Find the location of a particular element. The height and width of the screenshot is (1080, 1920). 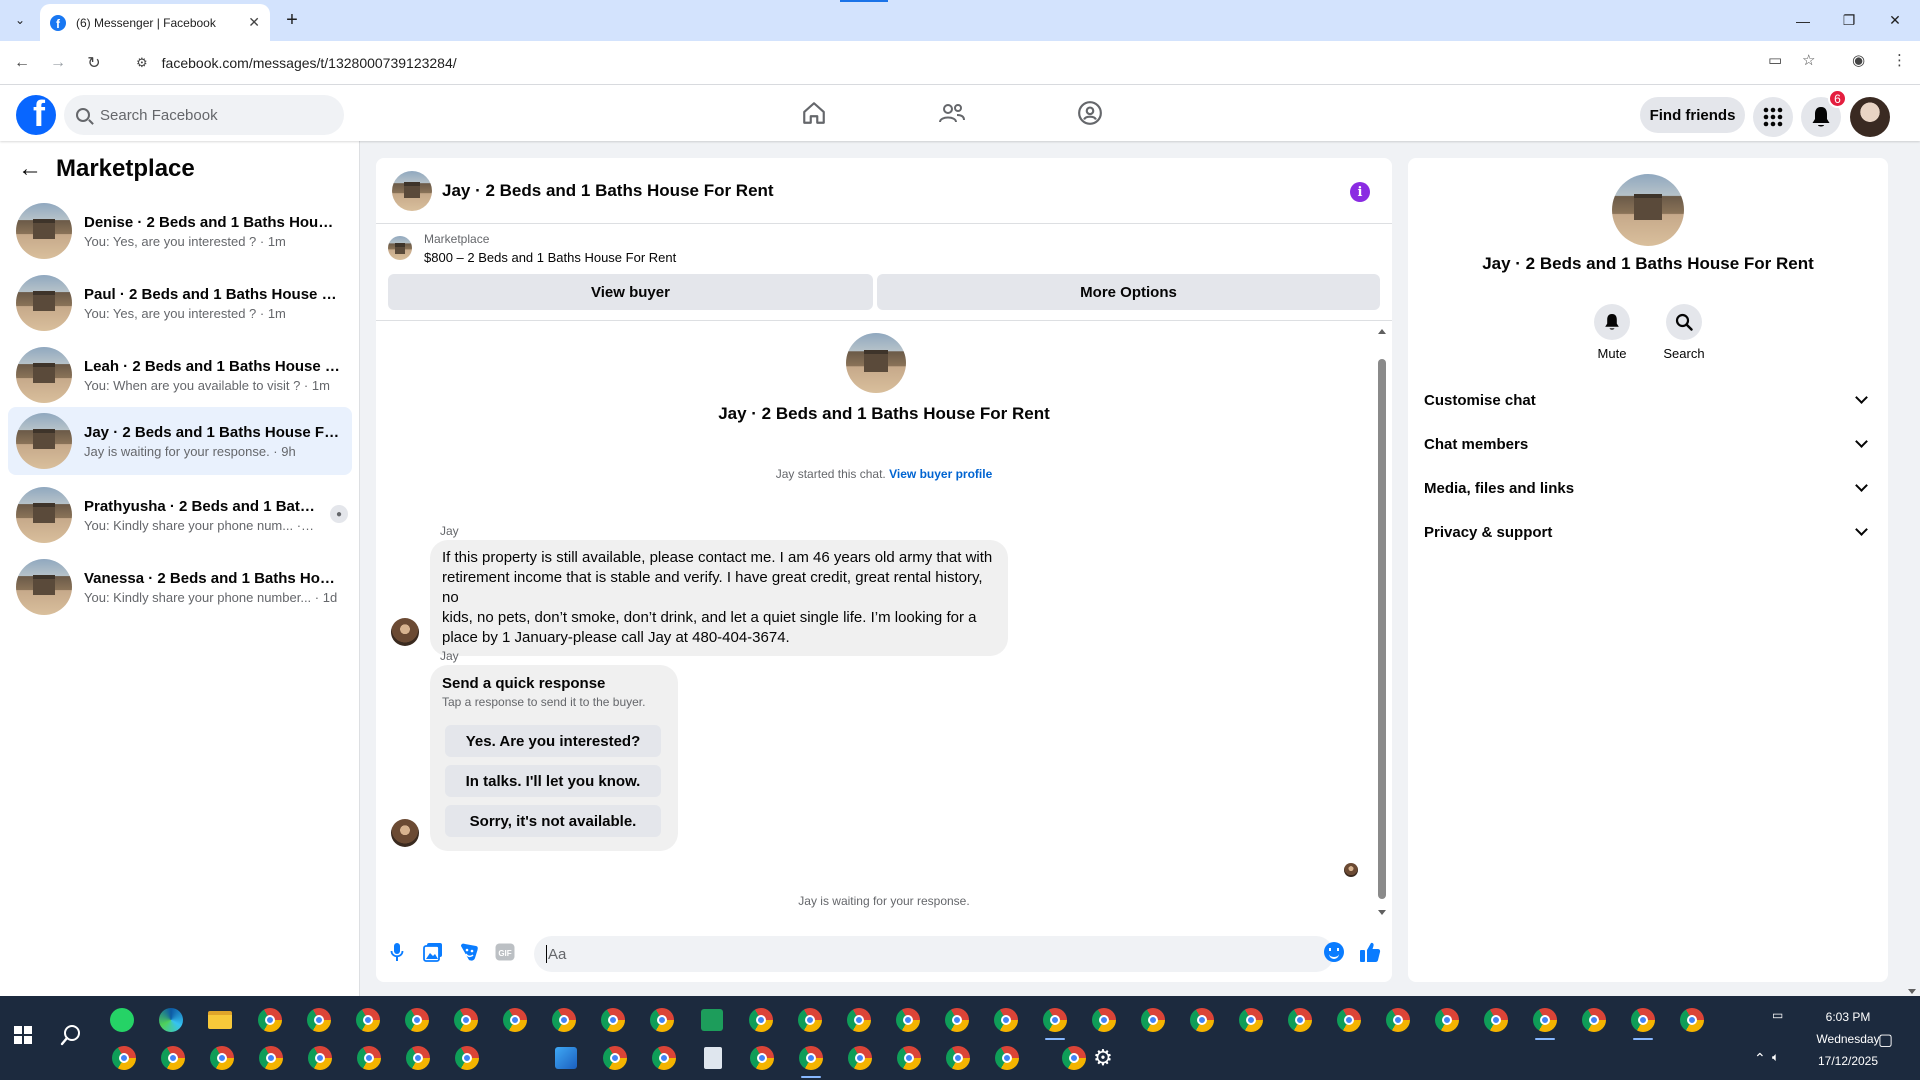

reload-button: ↻ is located at coordinates (94, 63).